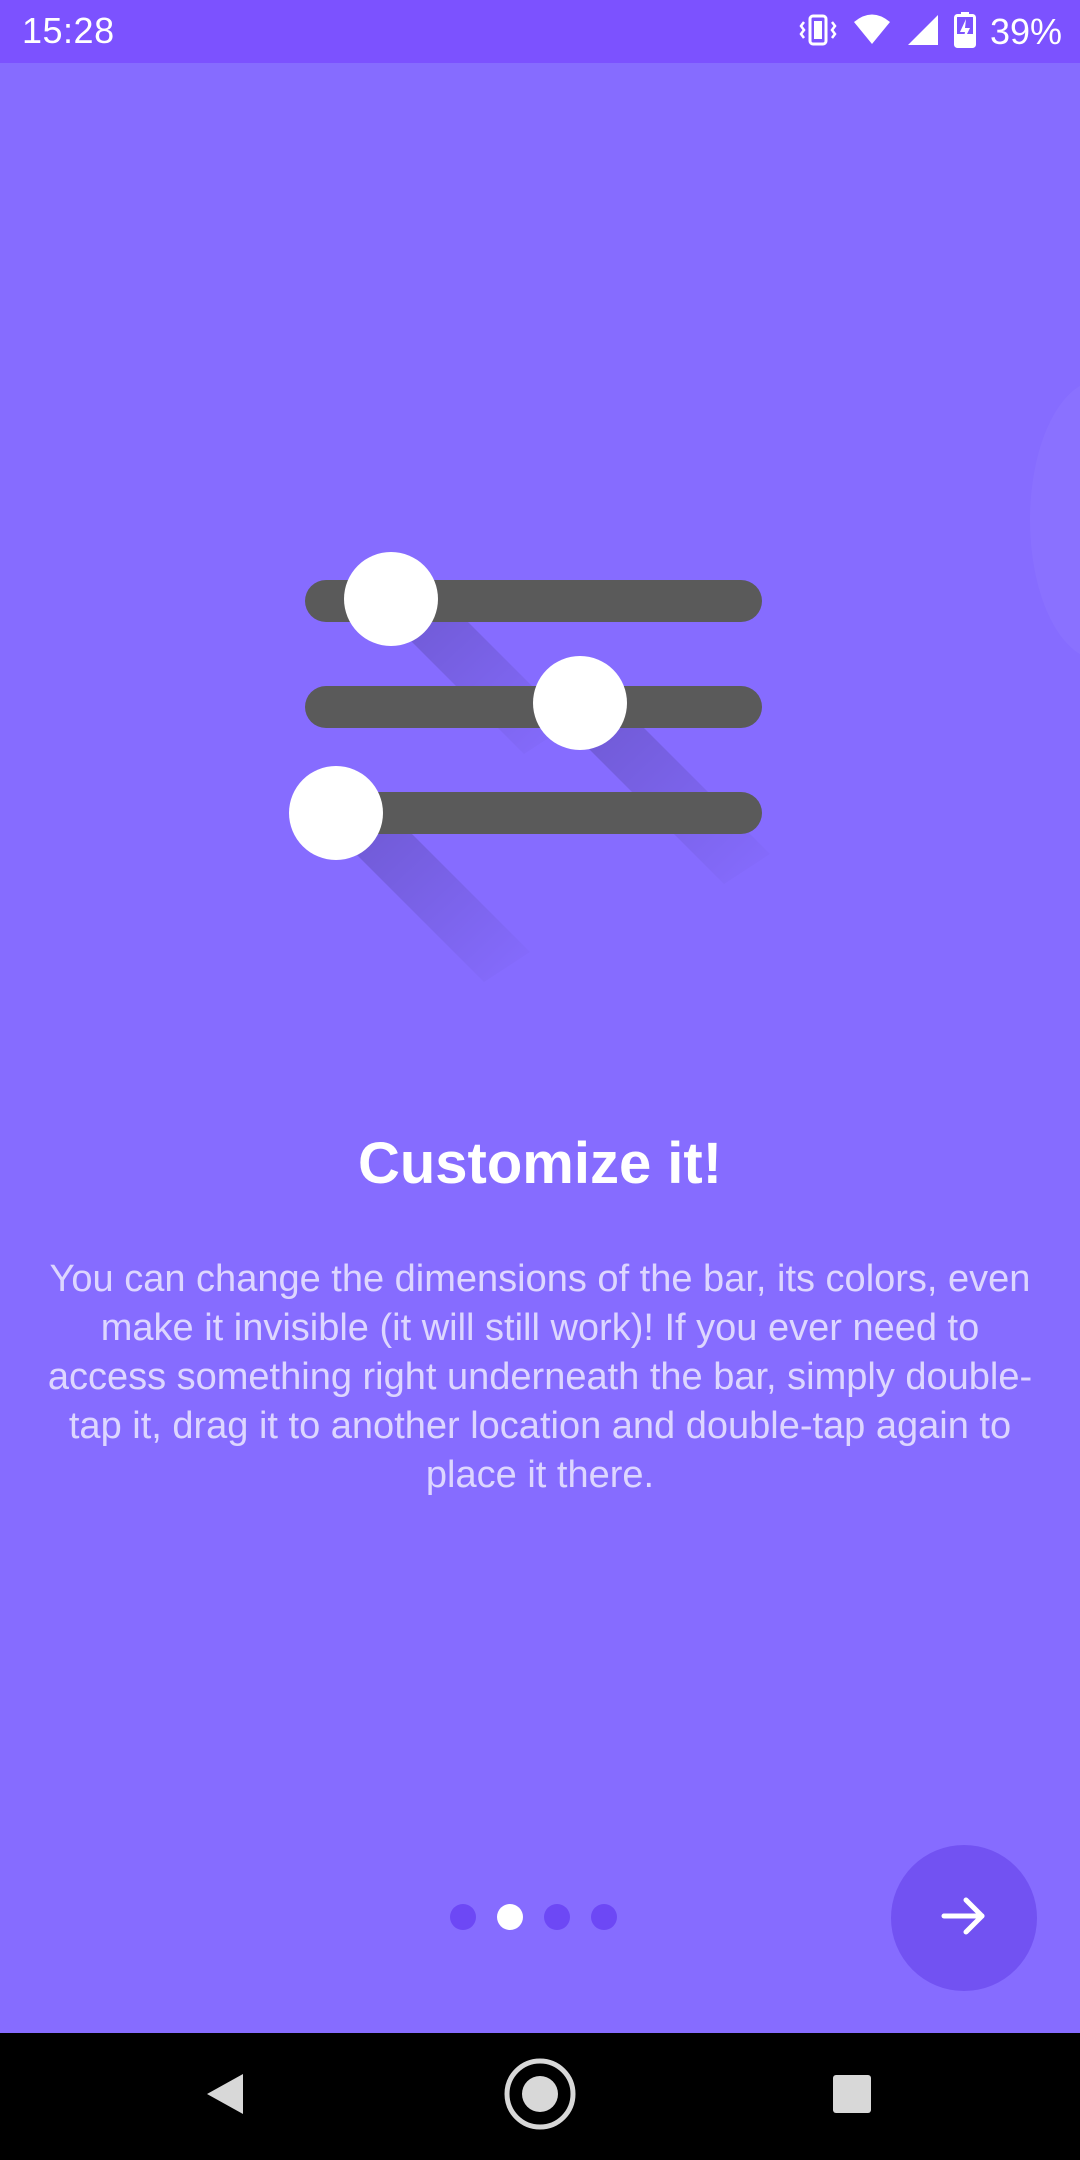  Describe the element at coordinates (68, 30) in the screenshot. I see `status-time: 15:28` at that location.